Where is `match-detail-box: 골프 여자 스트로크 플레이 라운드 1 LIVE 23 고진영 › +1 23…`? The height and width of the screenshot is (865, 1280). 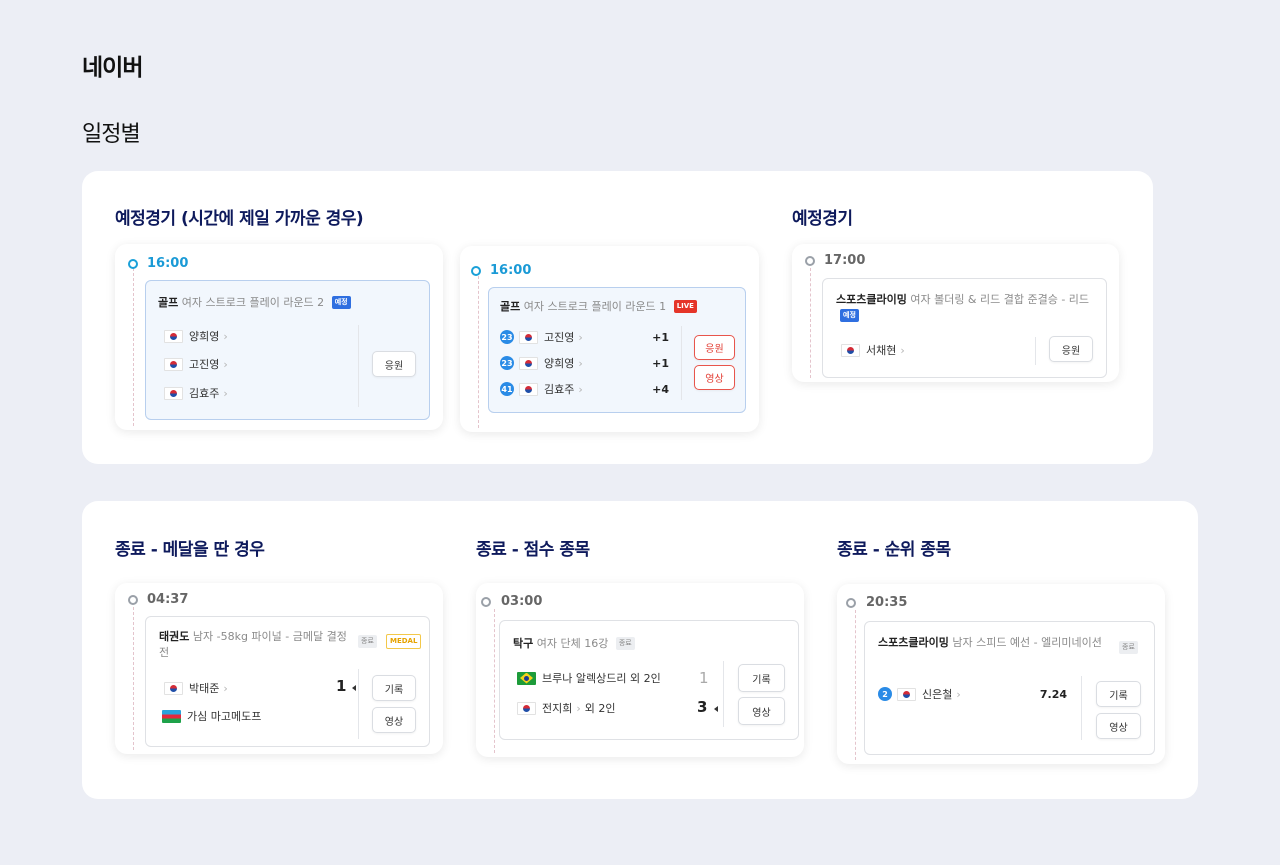
match-detail-box: 골프 여자 스트로크 플레이 라운드 1 LIVE 23 고진영 › +1 23… is located at coordinates (617, 350).